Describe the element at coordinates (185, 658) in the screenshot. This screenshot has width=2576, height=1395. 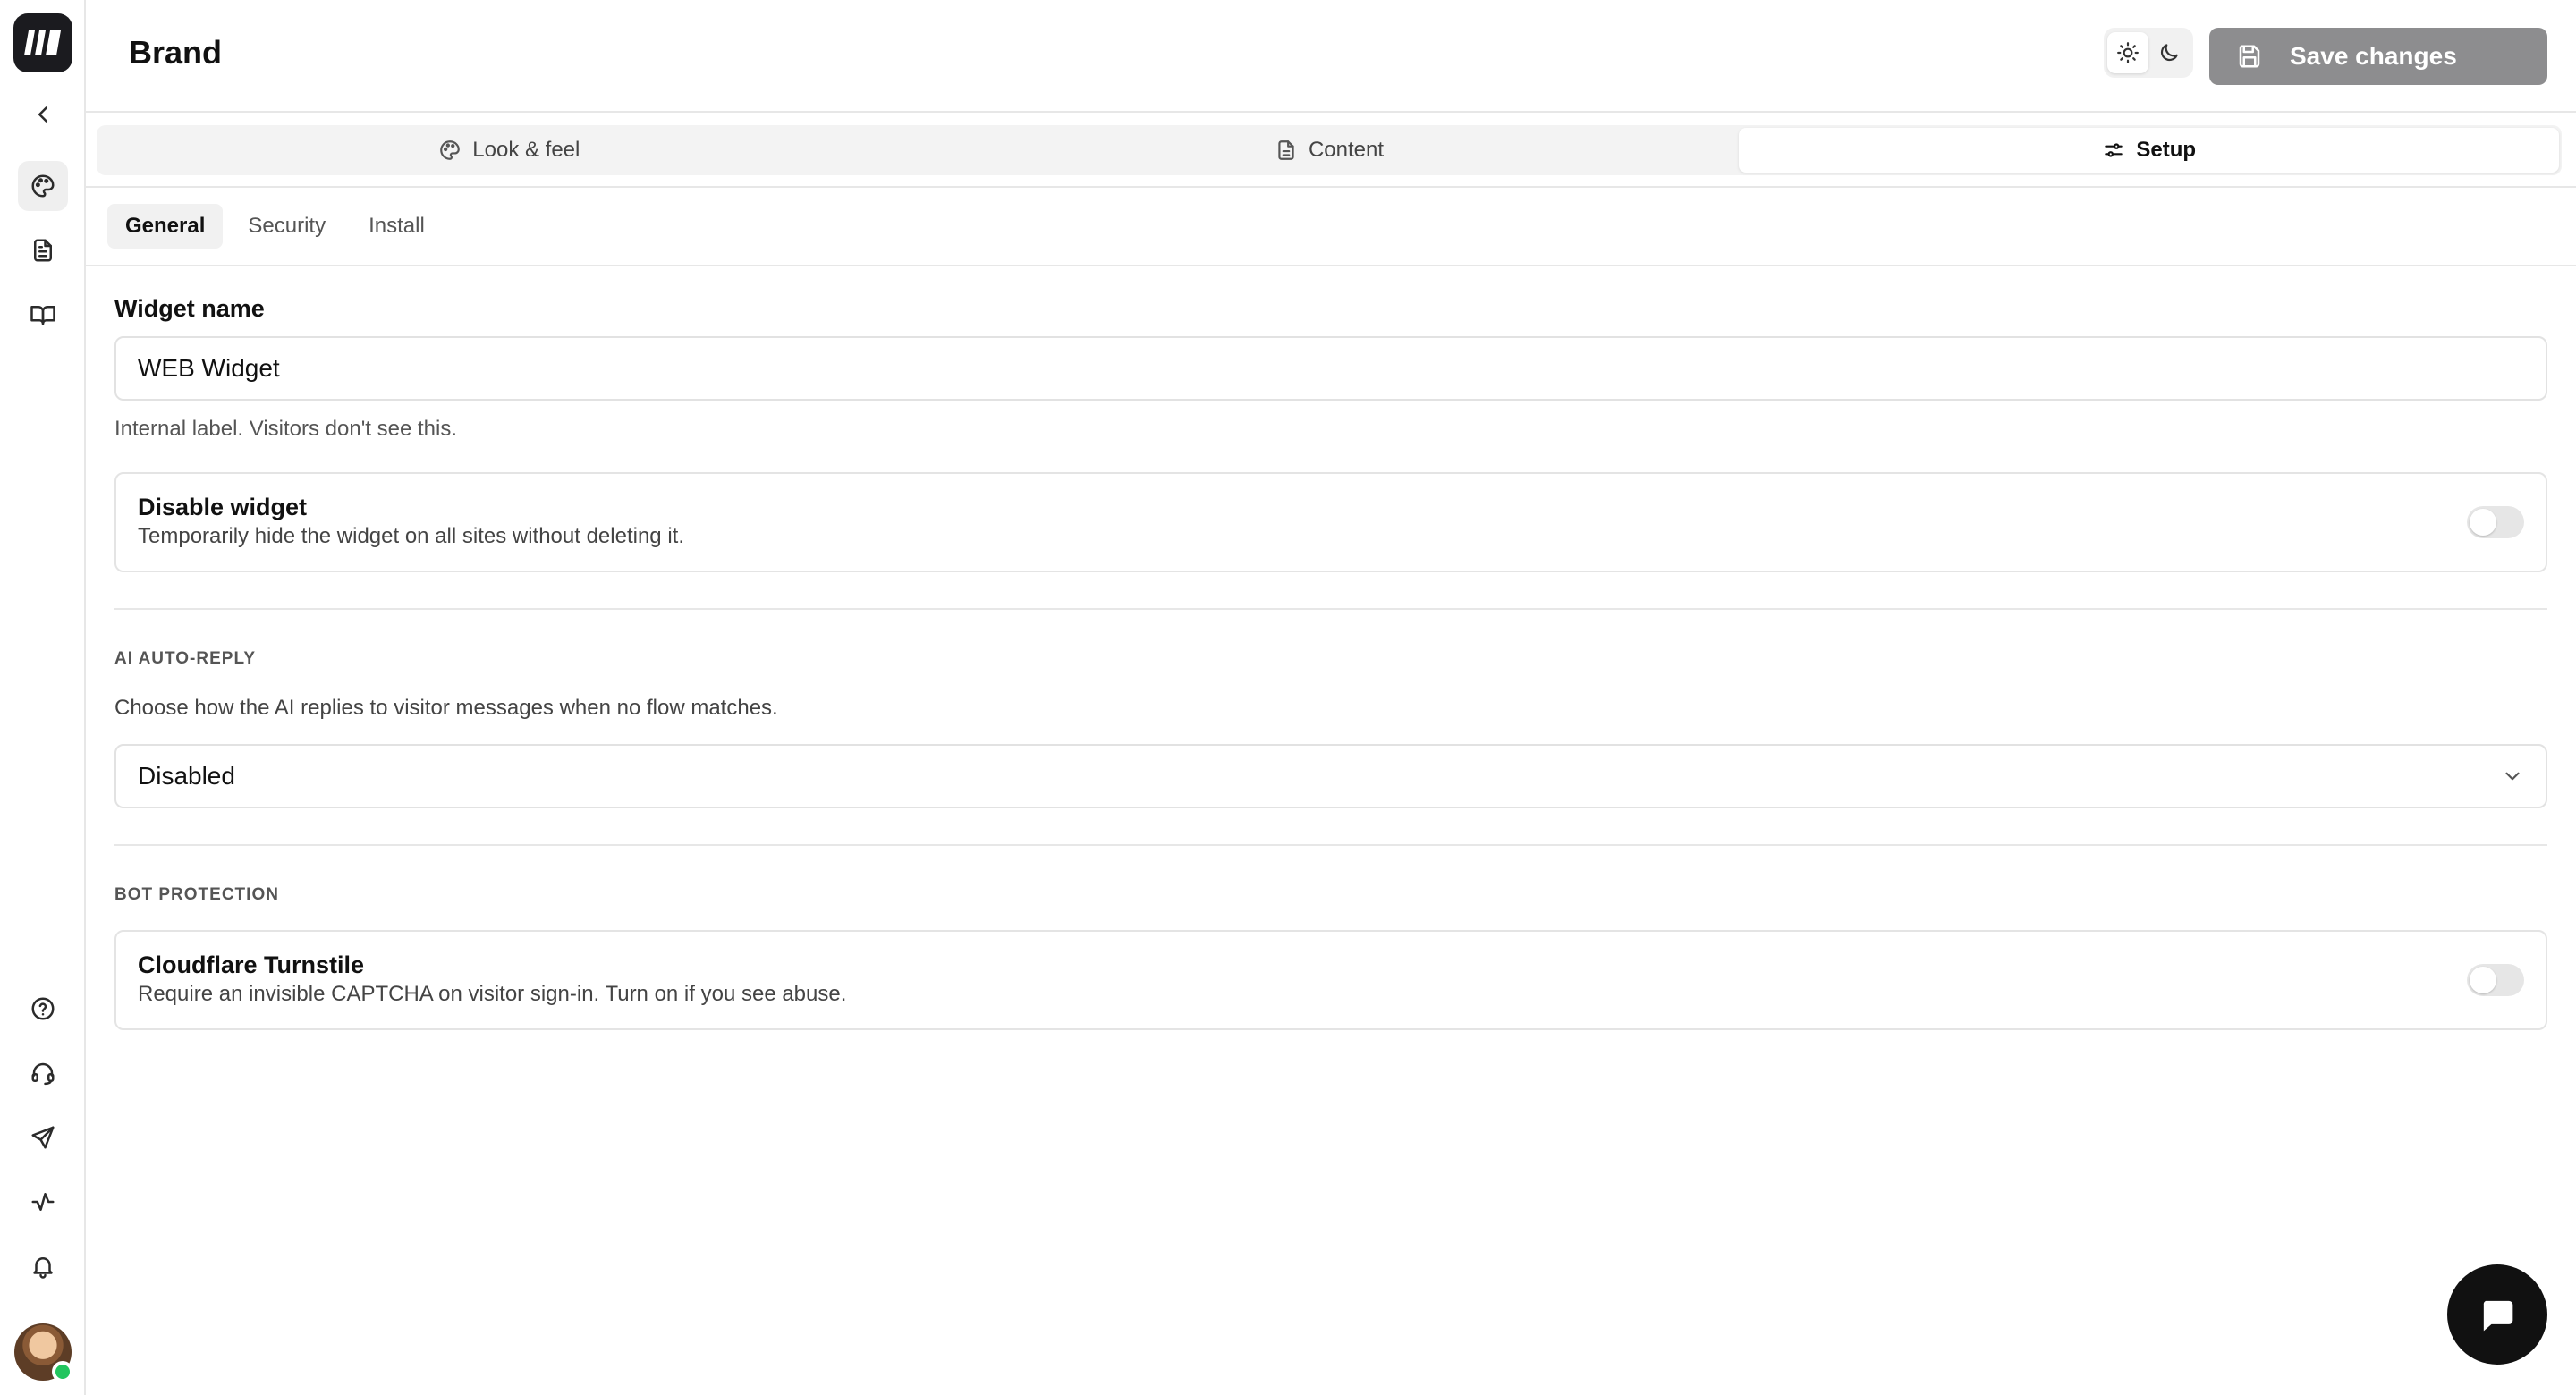
I see `ai-auto-reply-section-label: AI AUTO-REPLY` at that location.